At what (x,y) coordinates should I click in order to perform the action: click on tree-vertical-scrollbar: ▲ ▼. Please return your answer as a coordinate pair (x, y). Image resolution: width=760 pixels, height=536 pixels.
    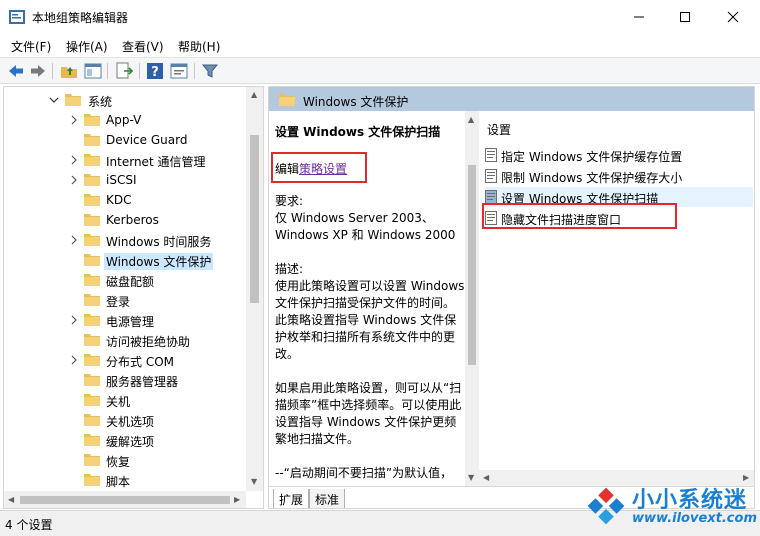
    Looking at the image, I should click on (254, 289).